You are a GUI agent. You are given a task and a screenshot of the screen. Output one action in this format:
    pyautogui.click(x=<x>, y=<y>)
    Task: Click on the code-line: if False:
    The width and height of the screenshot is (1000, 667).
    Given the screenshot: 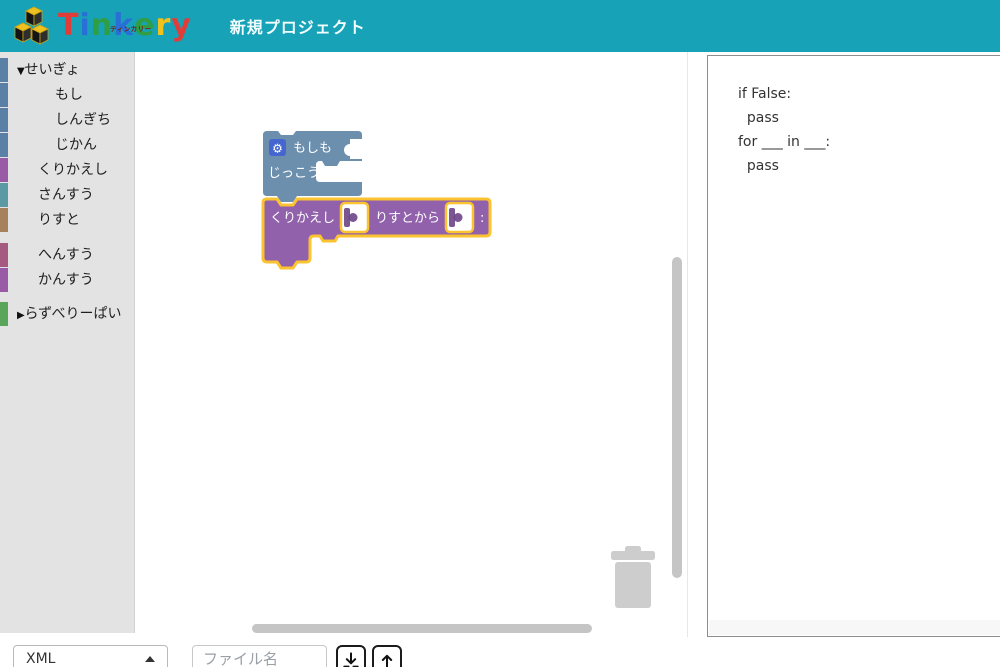 What is the action you would take?
    pyautogui.click(x=765, y=94)
    